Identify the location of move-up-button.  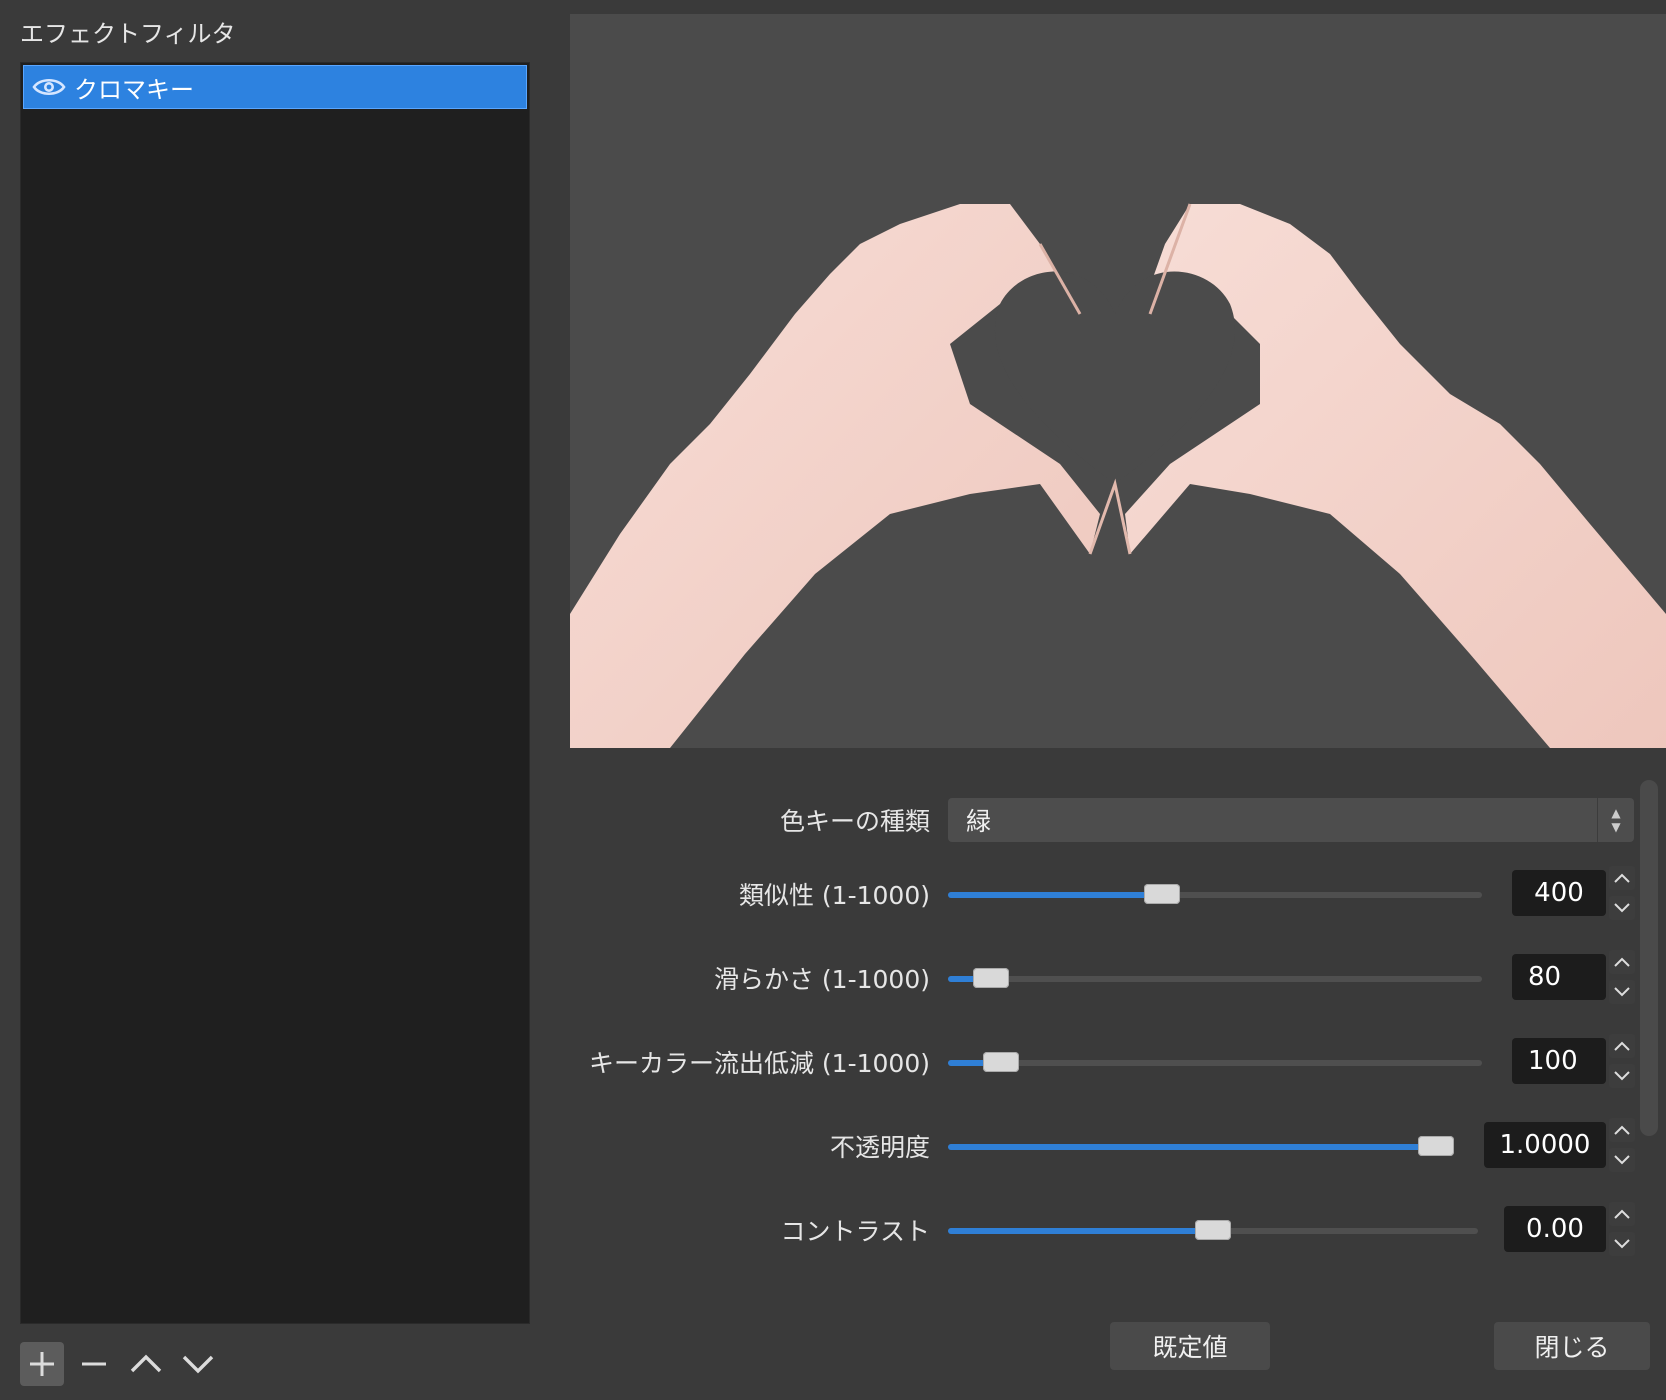
(146, 1364).